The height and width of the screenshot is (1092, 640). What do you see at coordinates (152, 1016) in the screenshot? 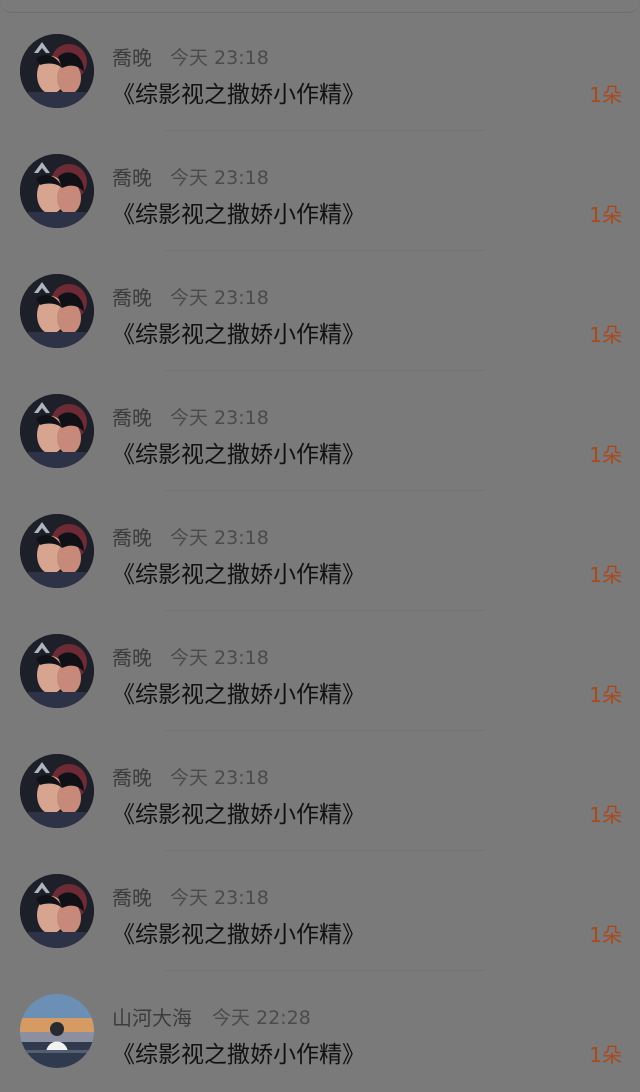
I see `username: 山河大海` at bounding box center [152, 1016].